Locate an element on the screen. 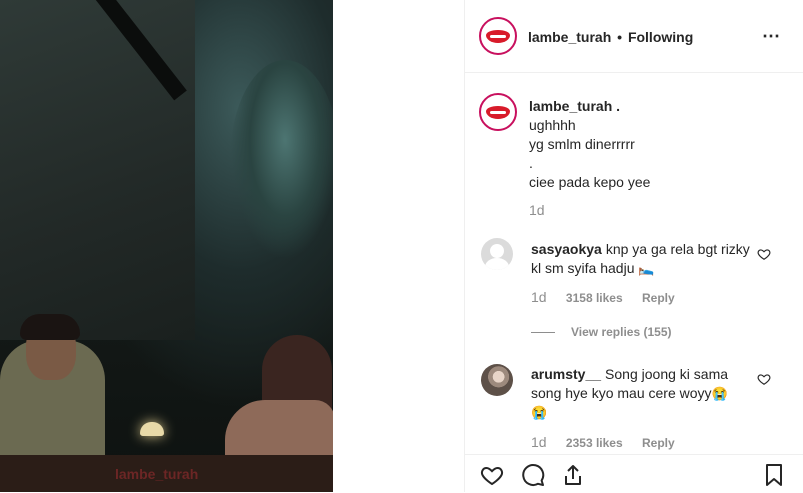  caption-username-link: lambe_turah . is located at coordinates (574, 106).